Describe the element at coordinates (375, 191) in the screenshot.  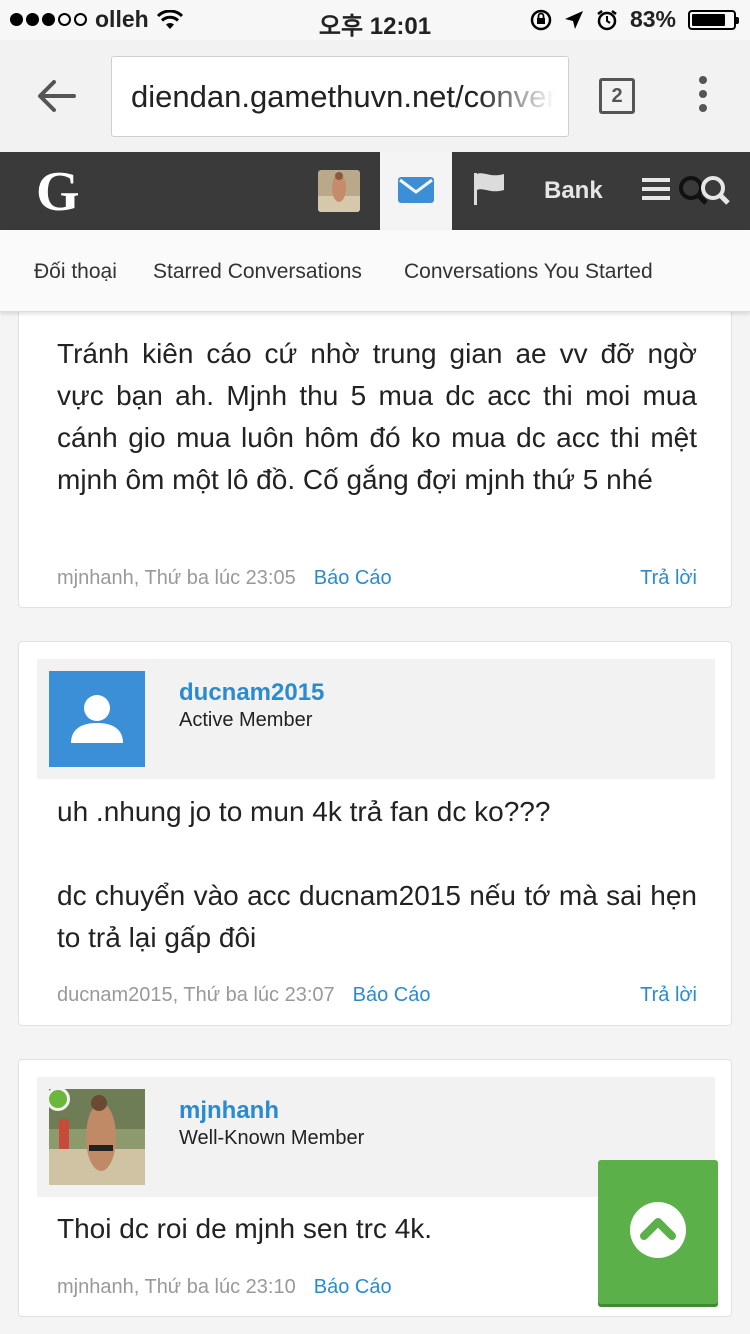
I see `site-navbar: G Bank` at that location.